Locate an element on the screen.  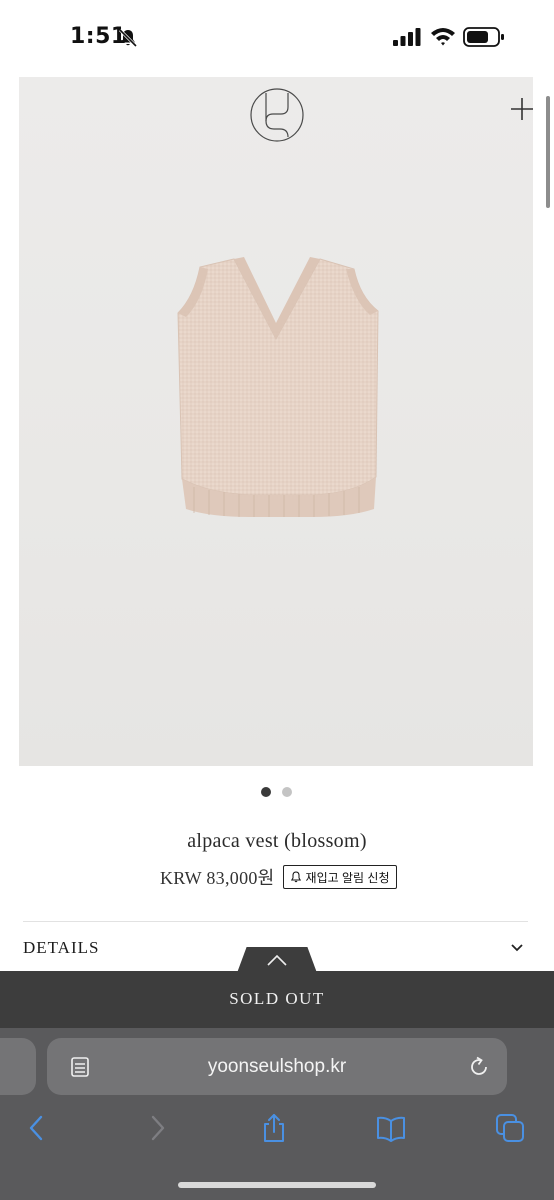
wifi-icon is located at coordinates (443, 37).